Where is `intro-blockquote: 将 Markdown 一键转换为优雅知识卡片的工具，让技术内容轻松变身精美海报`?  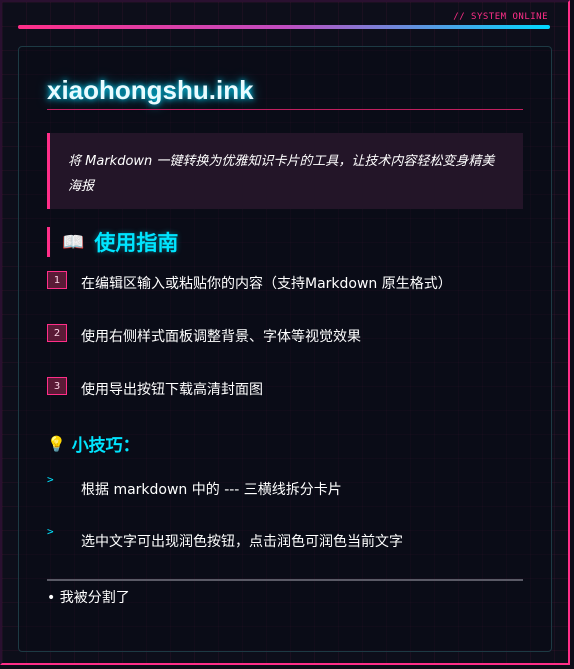
intro-blockquote: 将 Markdown 一键转换为优雅知识卡片的工具，让技术内容轻松变身精美海报 is located at coordinates (285, 171).